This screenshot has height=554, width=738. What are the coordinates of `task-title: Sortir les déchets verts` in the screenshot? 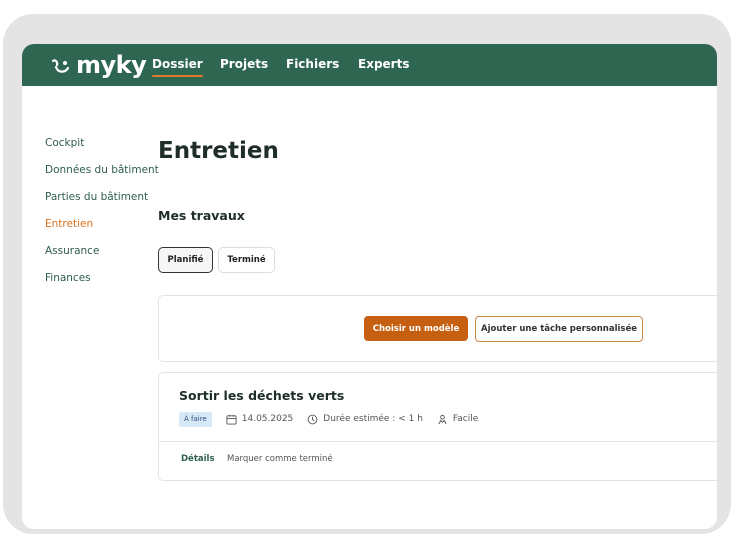 It's located at (262, 395).